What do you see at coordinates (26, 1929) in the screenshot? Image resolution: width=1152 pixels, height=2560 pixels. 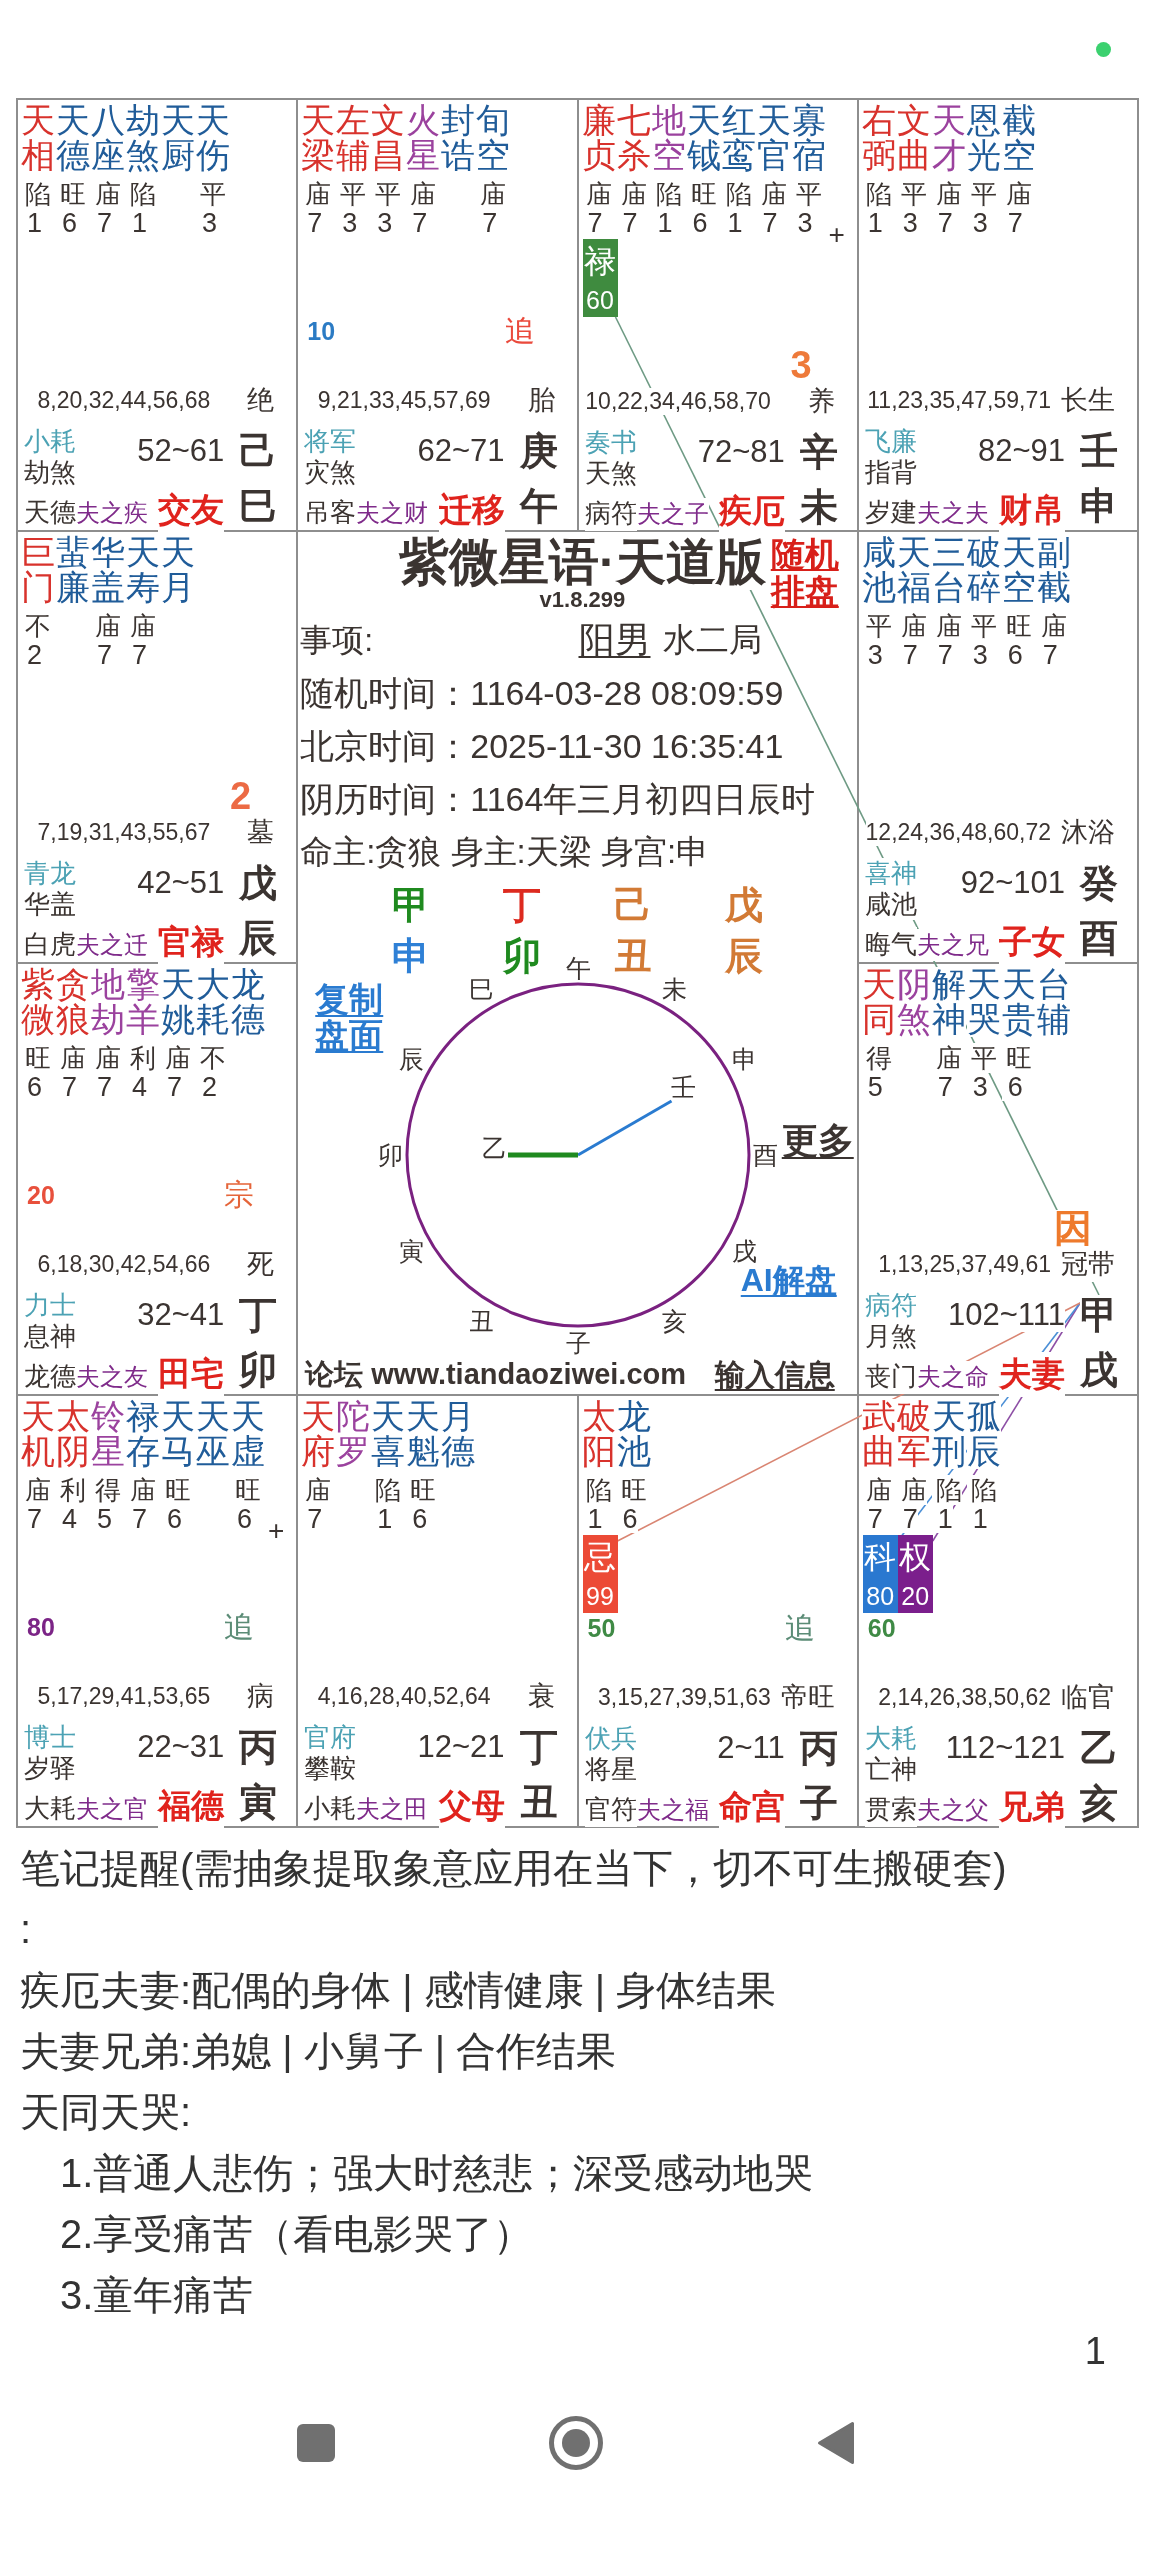 I see `note-line: :` at bounding box center [26, 1929].